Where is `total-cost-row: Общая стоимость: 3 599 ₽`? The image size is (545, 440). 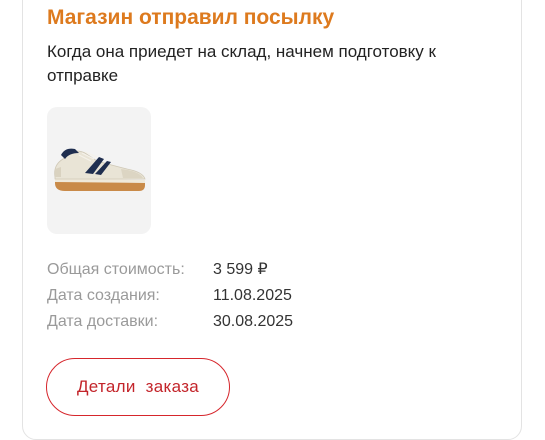
total-cost-row: Общая стоимость: 3 599 ₽ is located at coordinates (157, 270).